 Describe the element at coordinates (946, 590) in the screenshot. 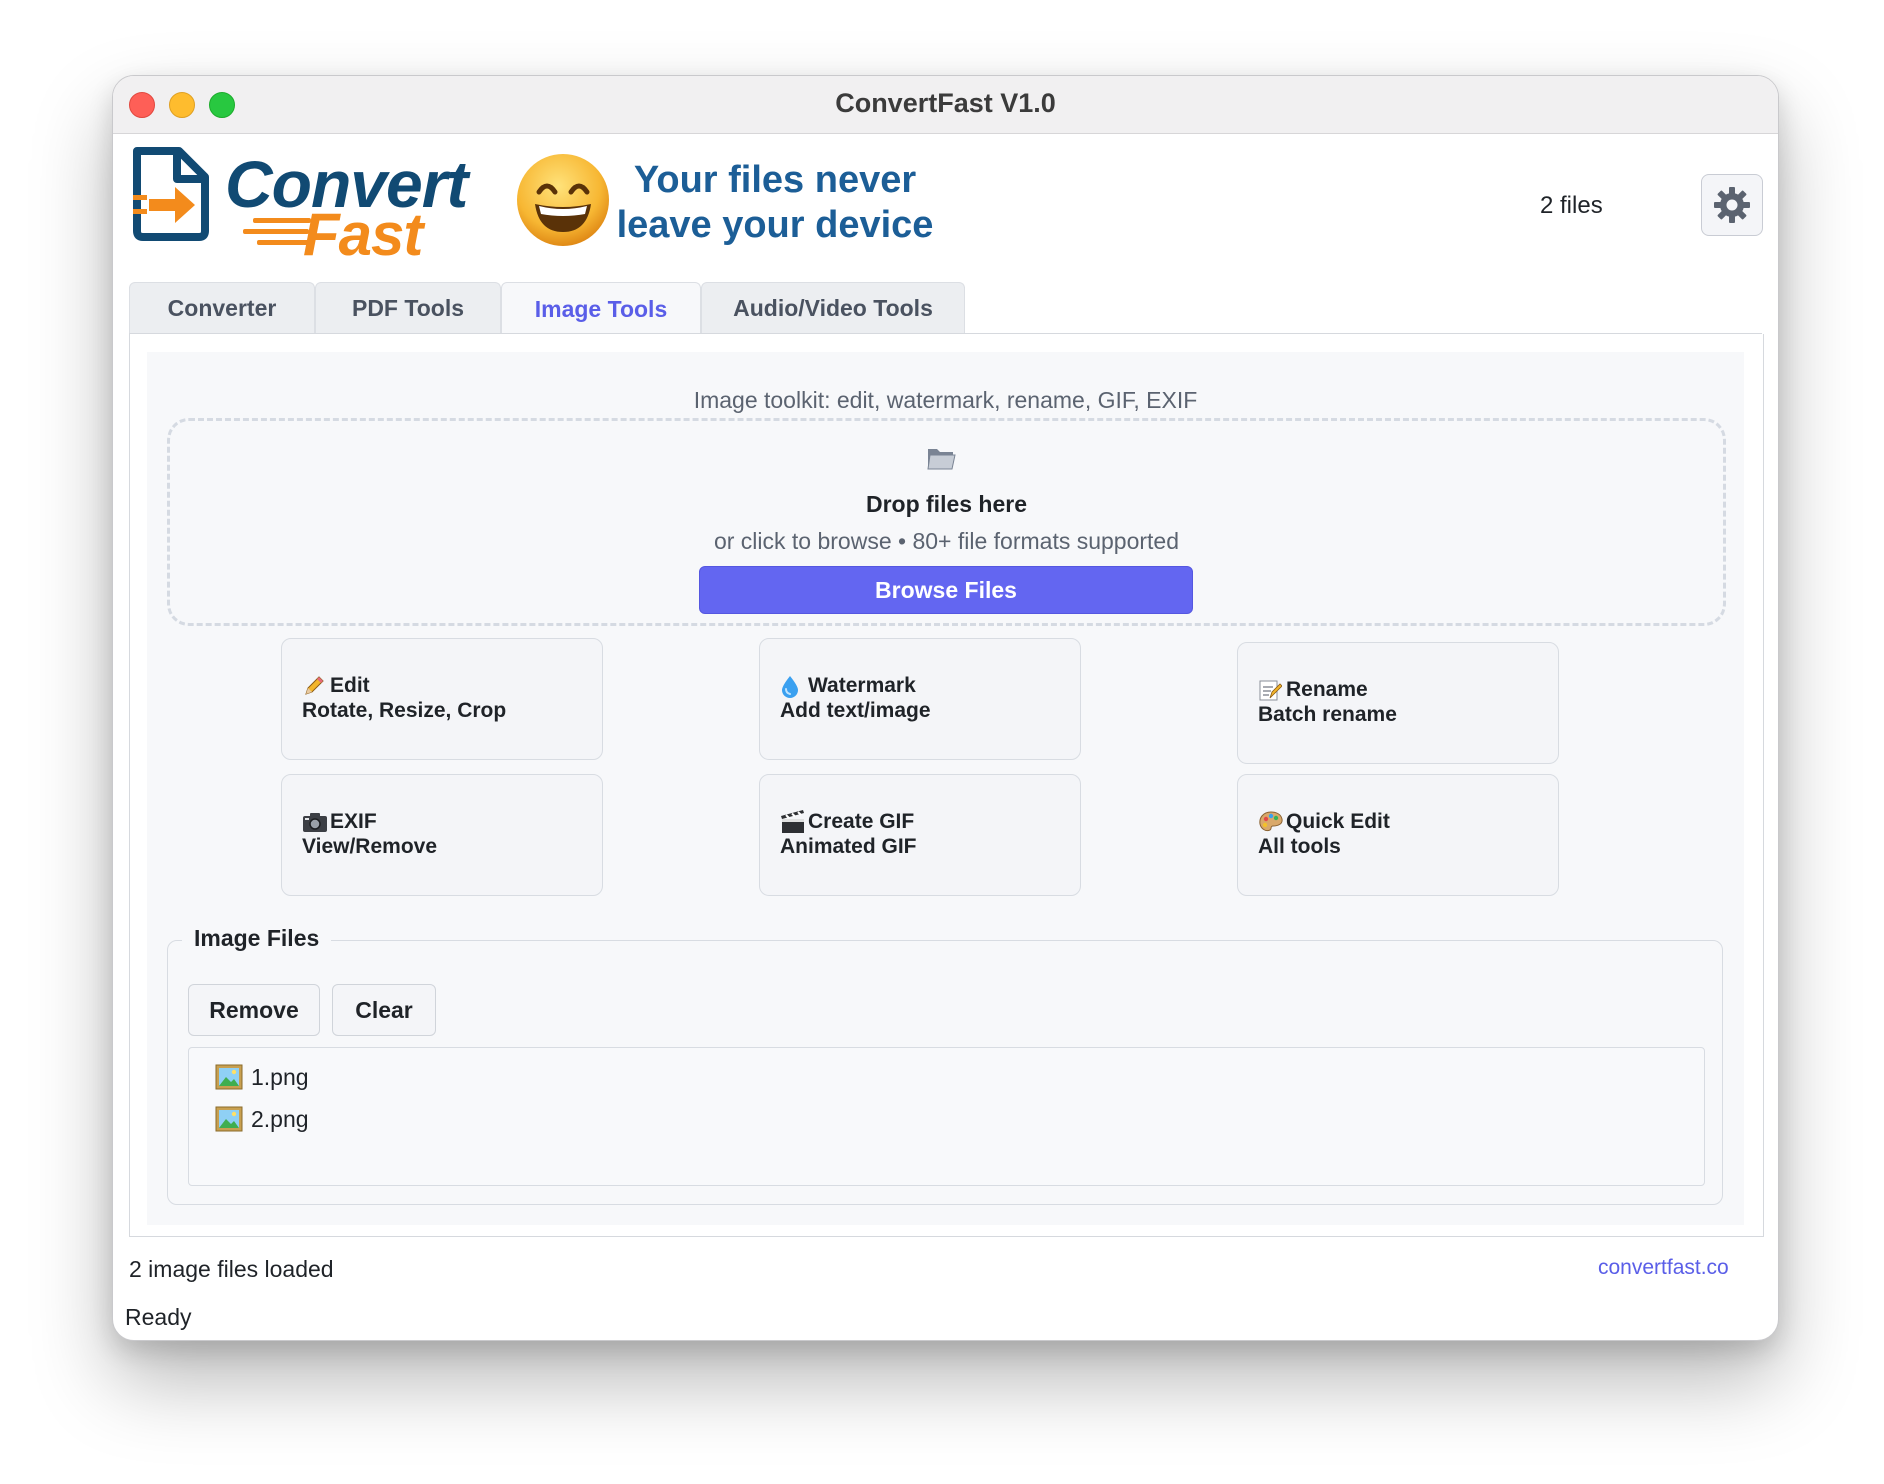

I see `browse-files-button: Browse Files` at that location.